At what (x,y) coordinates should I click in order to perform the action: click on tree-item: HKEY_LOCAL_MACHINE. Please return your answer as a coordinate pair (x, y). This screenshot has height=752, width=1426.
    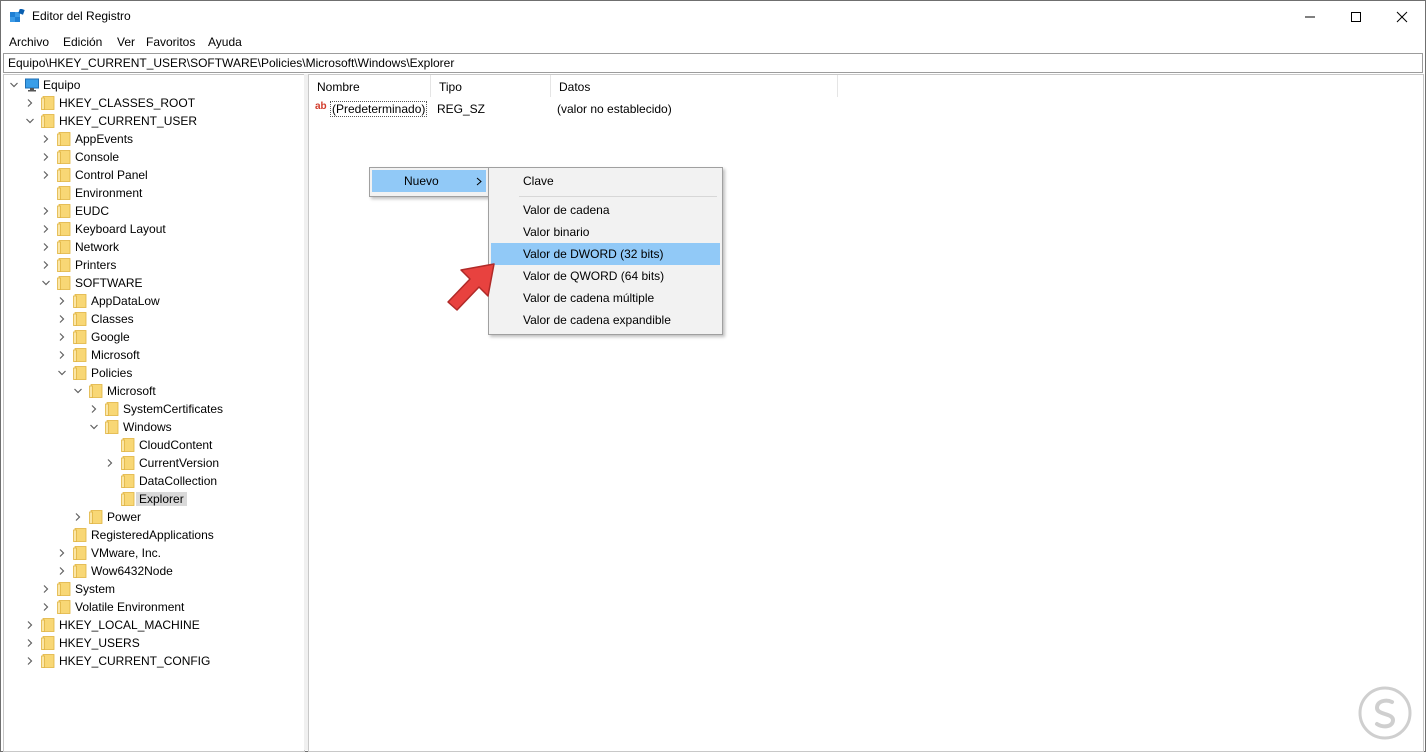
    Looking at the image, I should click on (153, 625).